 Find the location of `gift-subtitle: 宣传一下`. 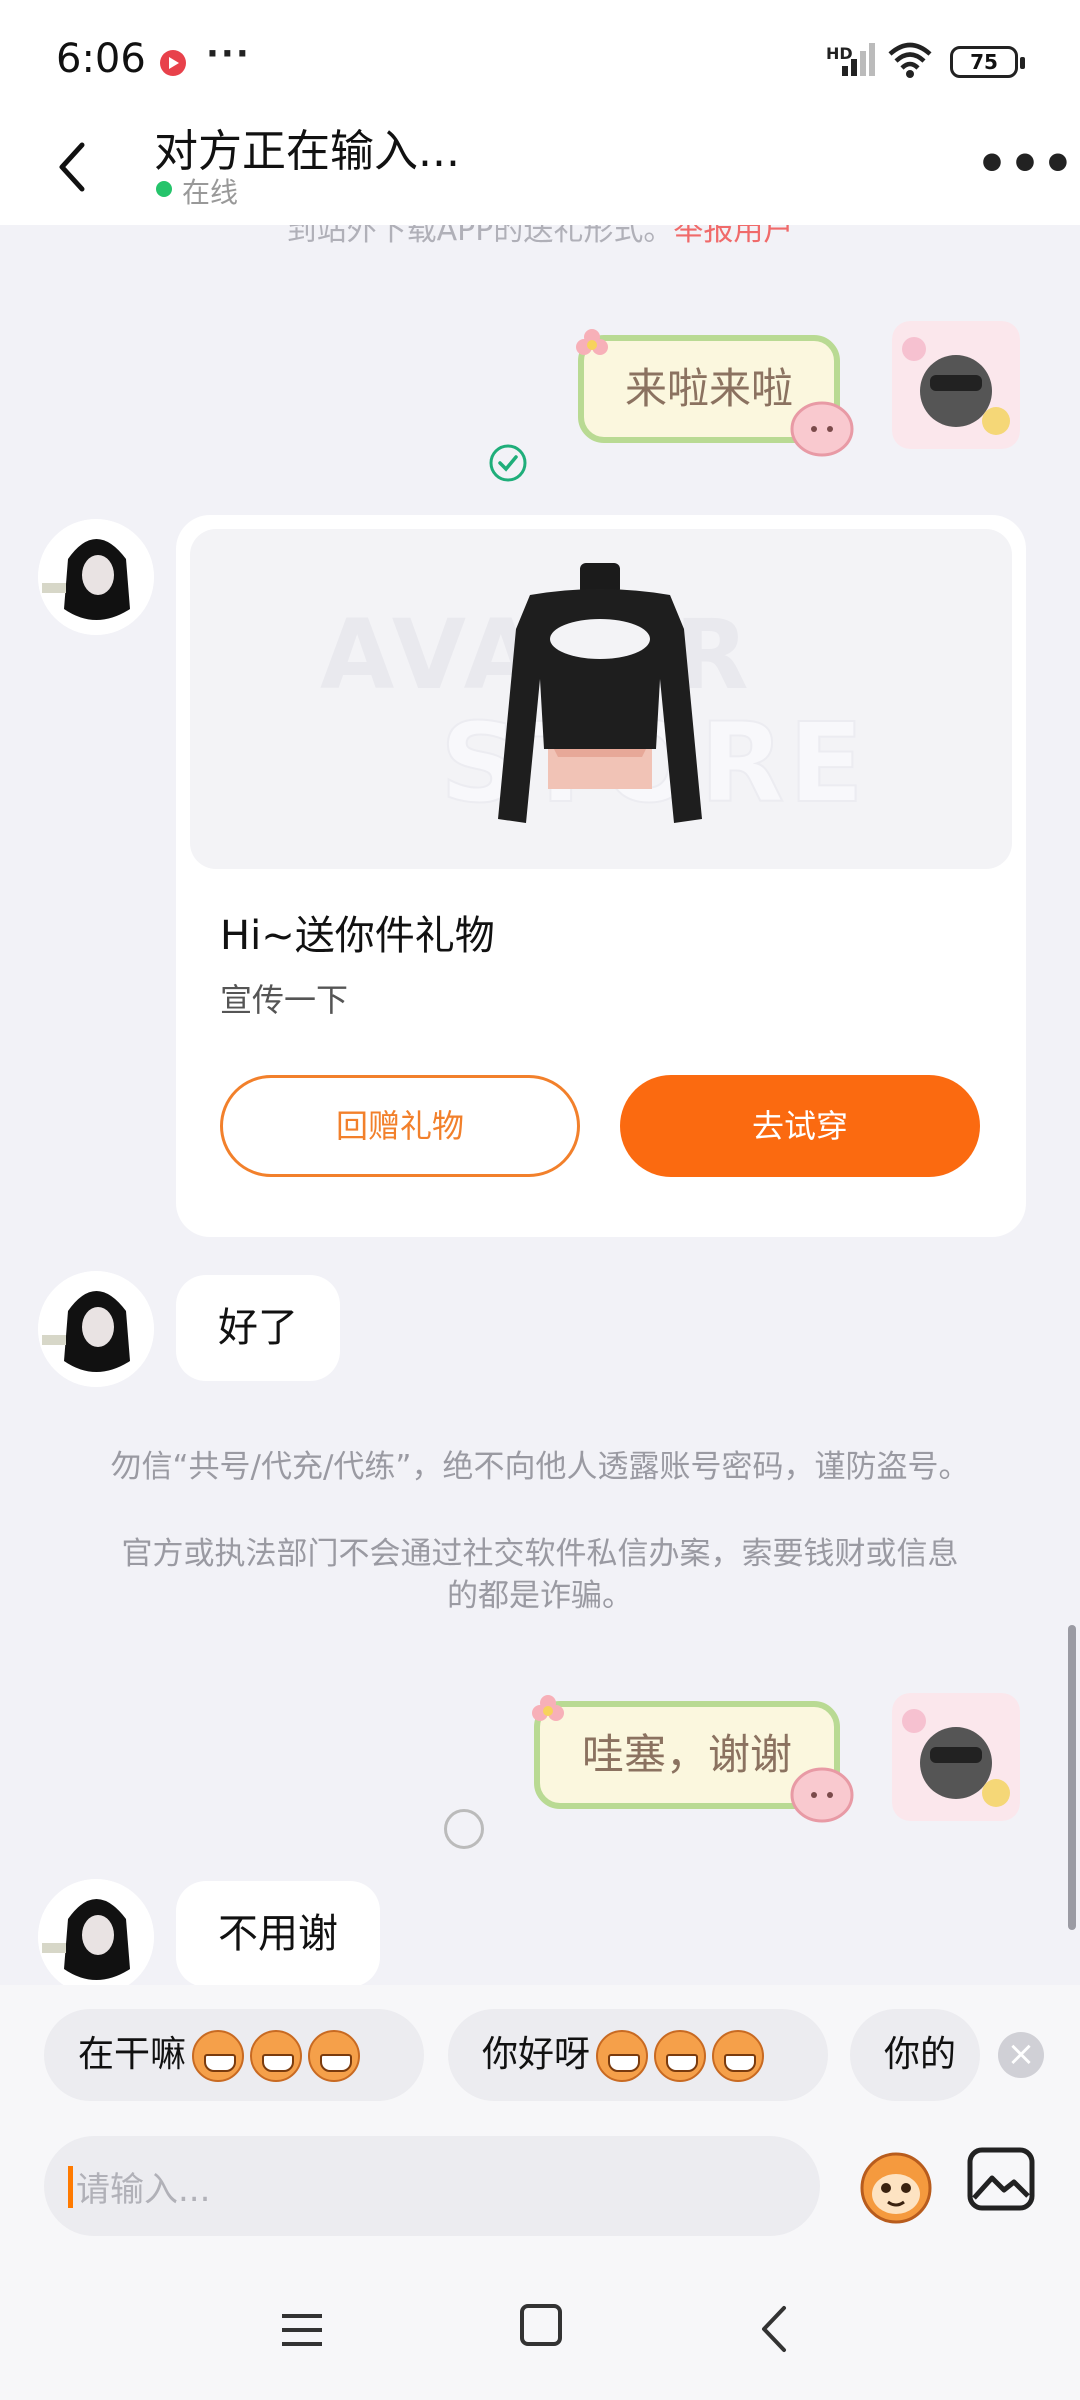

gift-subtitle: 宣传一下 is located at coordinates (284, 1000).